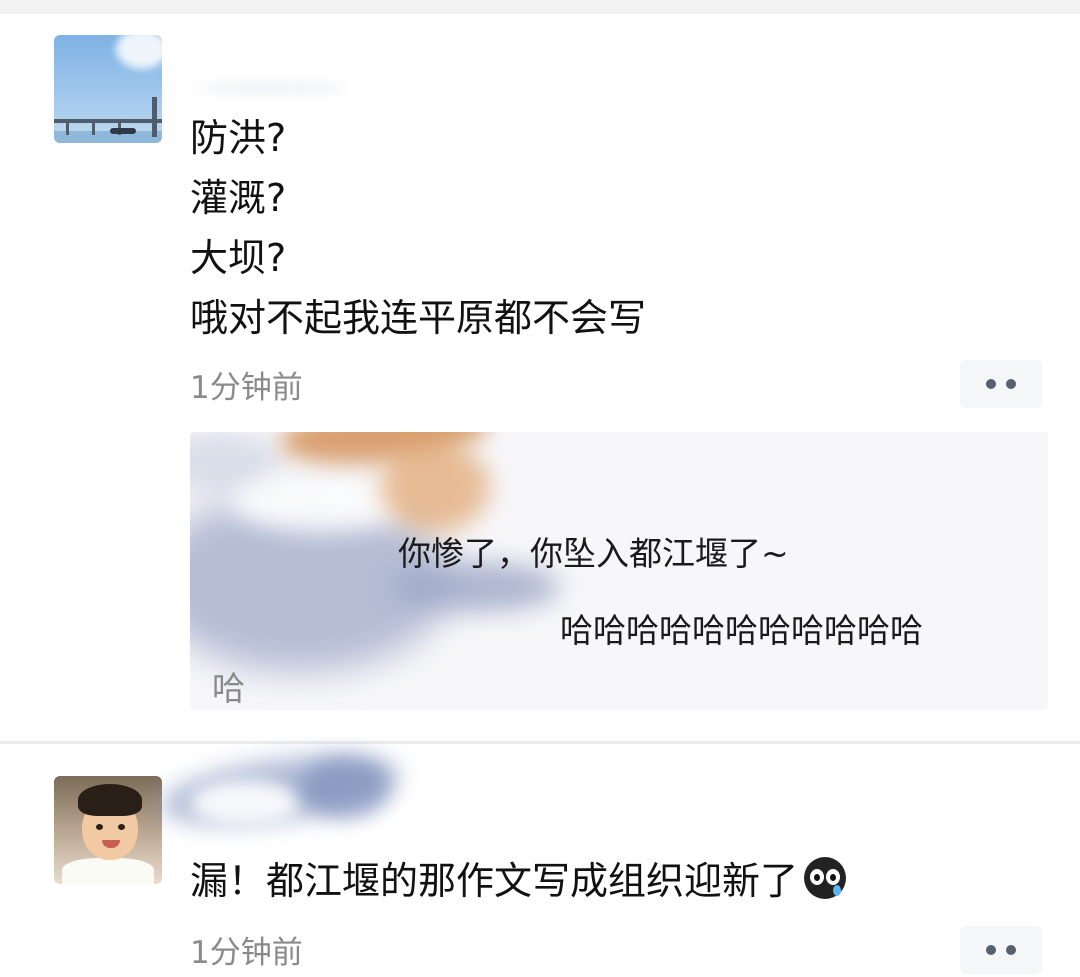 This screenshot has width=1080, height=977. Describe the element at coordinates (123, 131) in the screenshot. I see `avatar-boat` at that location.